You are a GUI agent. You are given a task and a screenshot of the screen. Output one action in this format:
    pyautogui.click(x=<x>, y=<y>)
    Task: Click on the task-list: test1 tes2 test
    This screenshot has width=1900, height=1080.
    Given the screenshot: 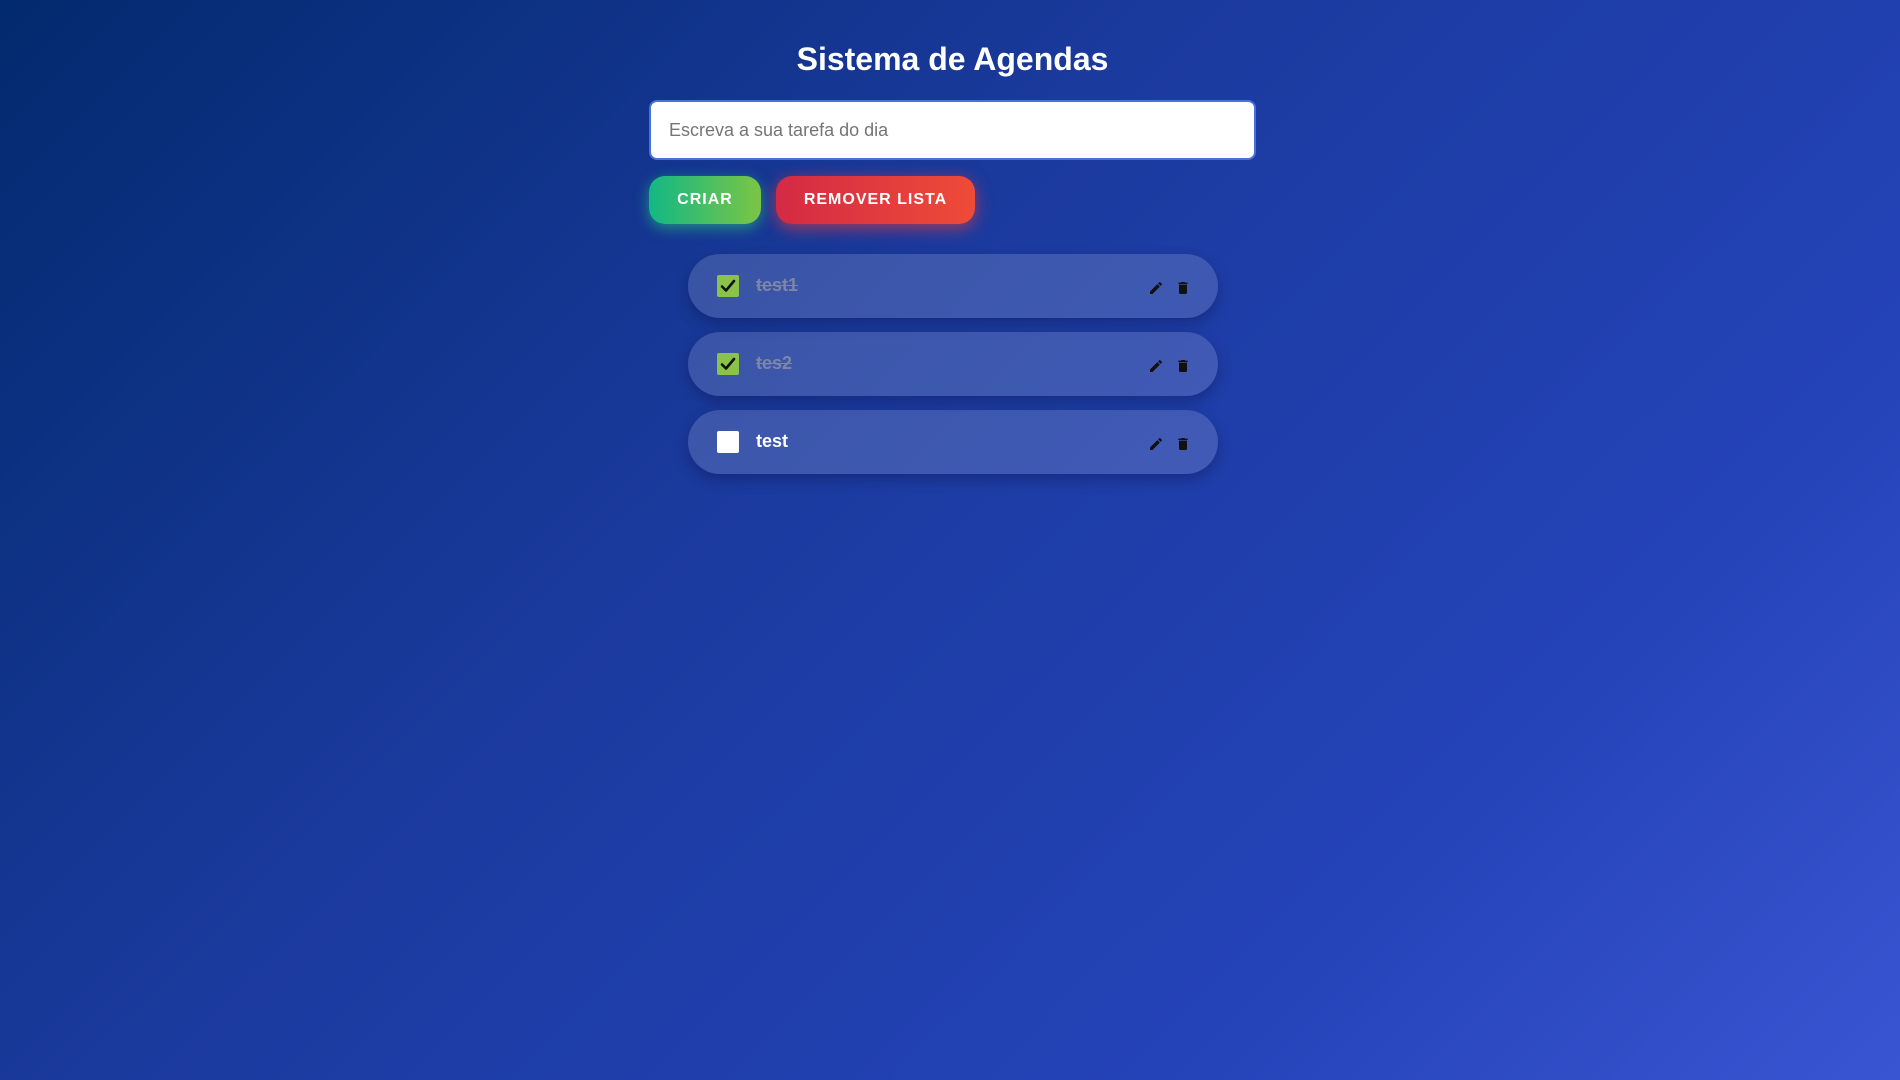 What is the action you would take?
    pyautogui.click(x=953, y=371)
    